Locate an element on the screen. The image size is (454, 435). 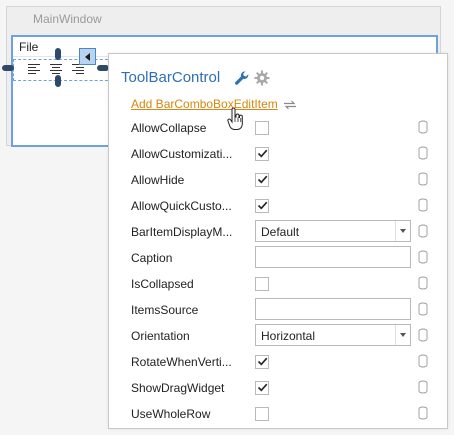
property-row: IsCollapsed is located at coordinates (279, 284).